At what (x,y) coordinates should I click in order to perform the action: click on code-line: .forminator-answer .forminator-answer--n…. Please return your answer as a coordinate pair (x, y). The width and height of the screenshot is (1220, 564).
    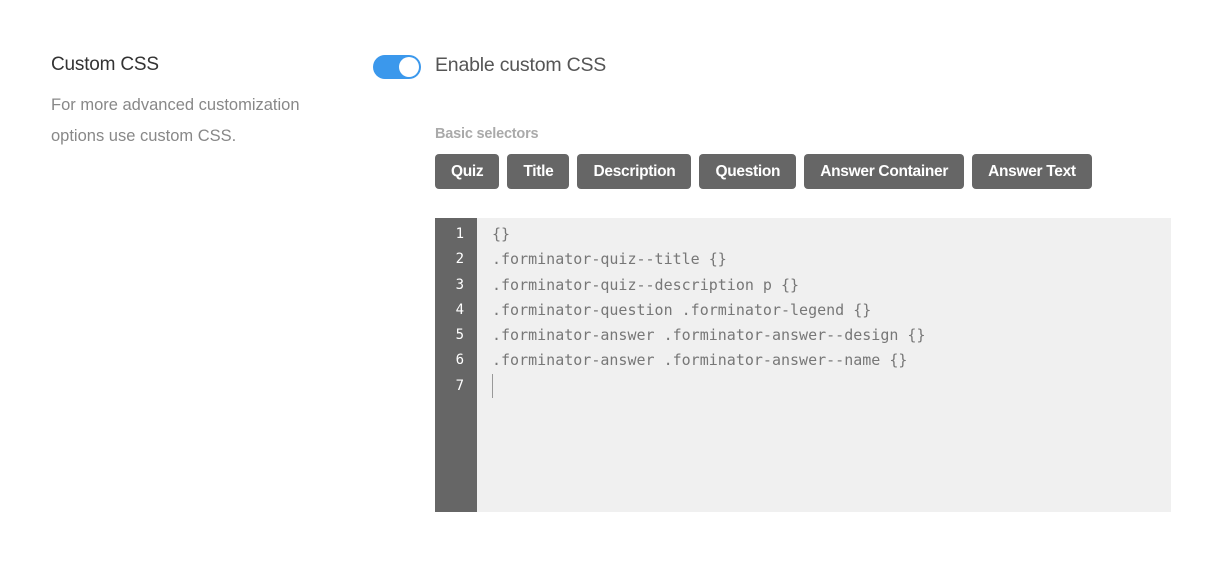
    Looking at the image, I should click on (831, 360).